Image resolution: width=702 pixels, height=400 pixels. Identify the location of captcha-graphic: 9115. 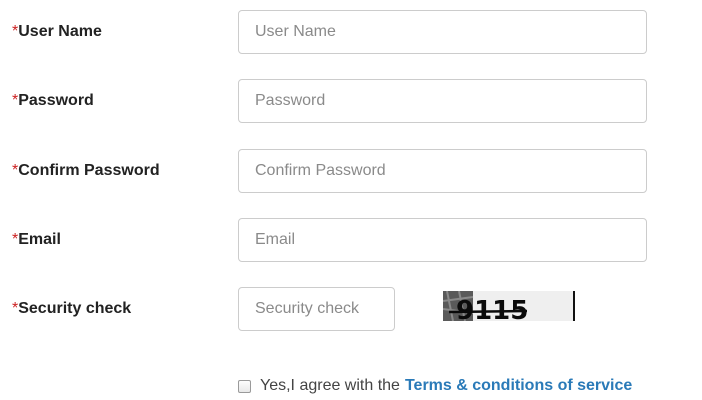
(509, 308).